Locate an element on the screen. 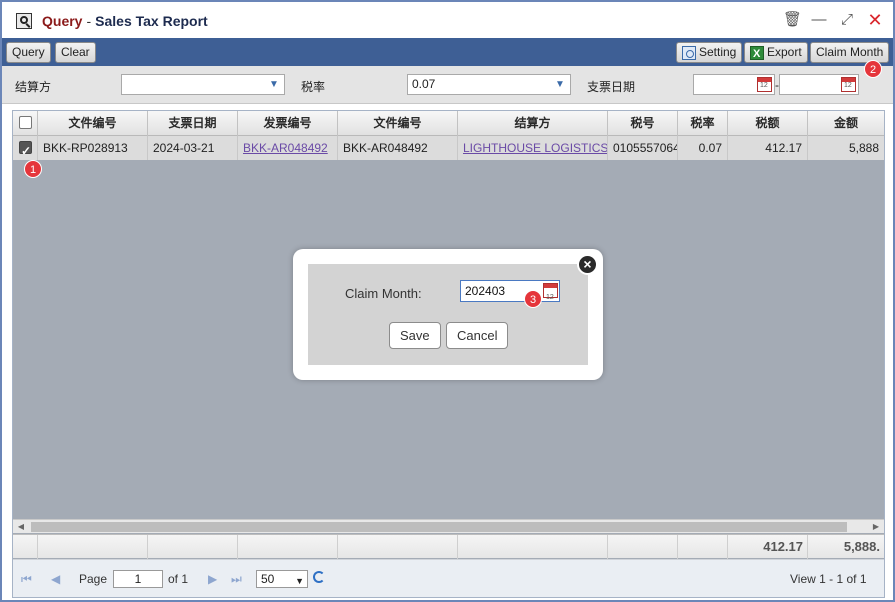 This screenshot has height=602, width=895. cancel-button: Cancel is located at coordinates (477, 335).